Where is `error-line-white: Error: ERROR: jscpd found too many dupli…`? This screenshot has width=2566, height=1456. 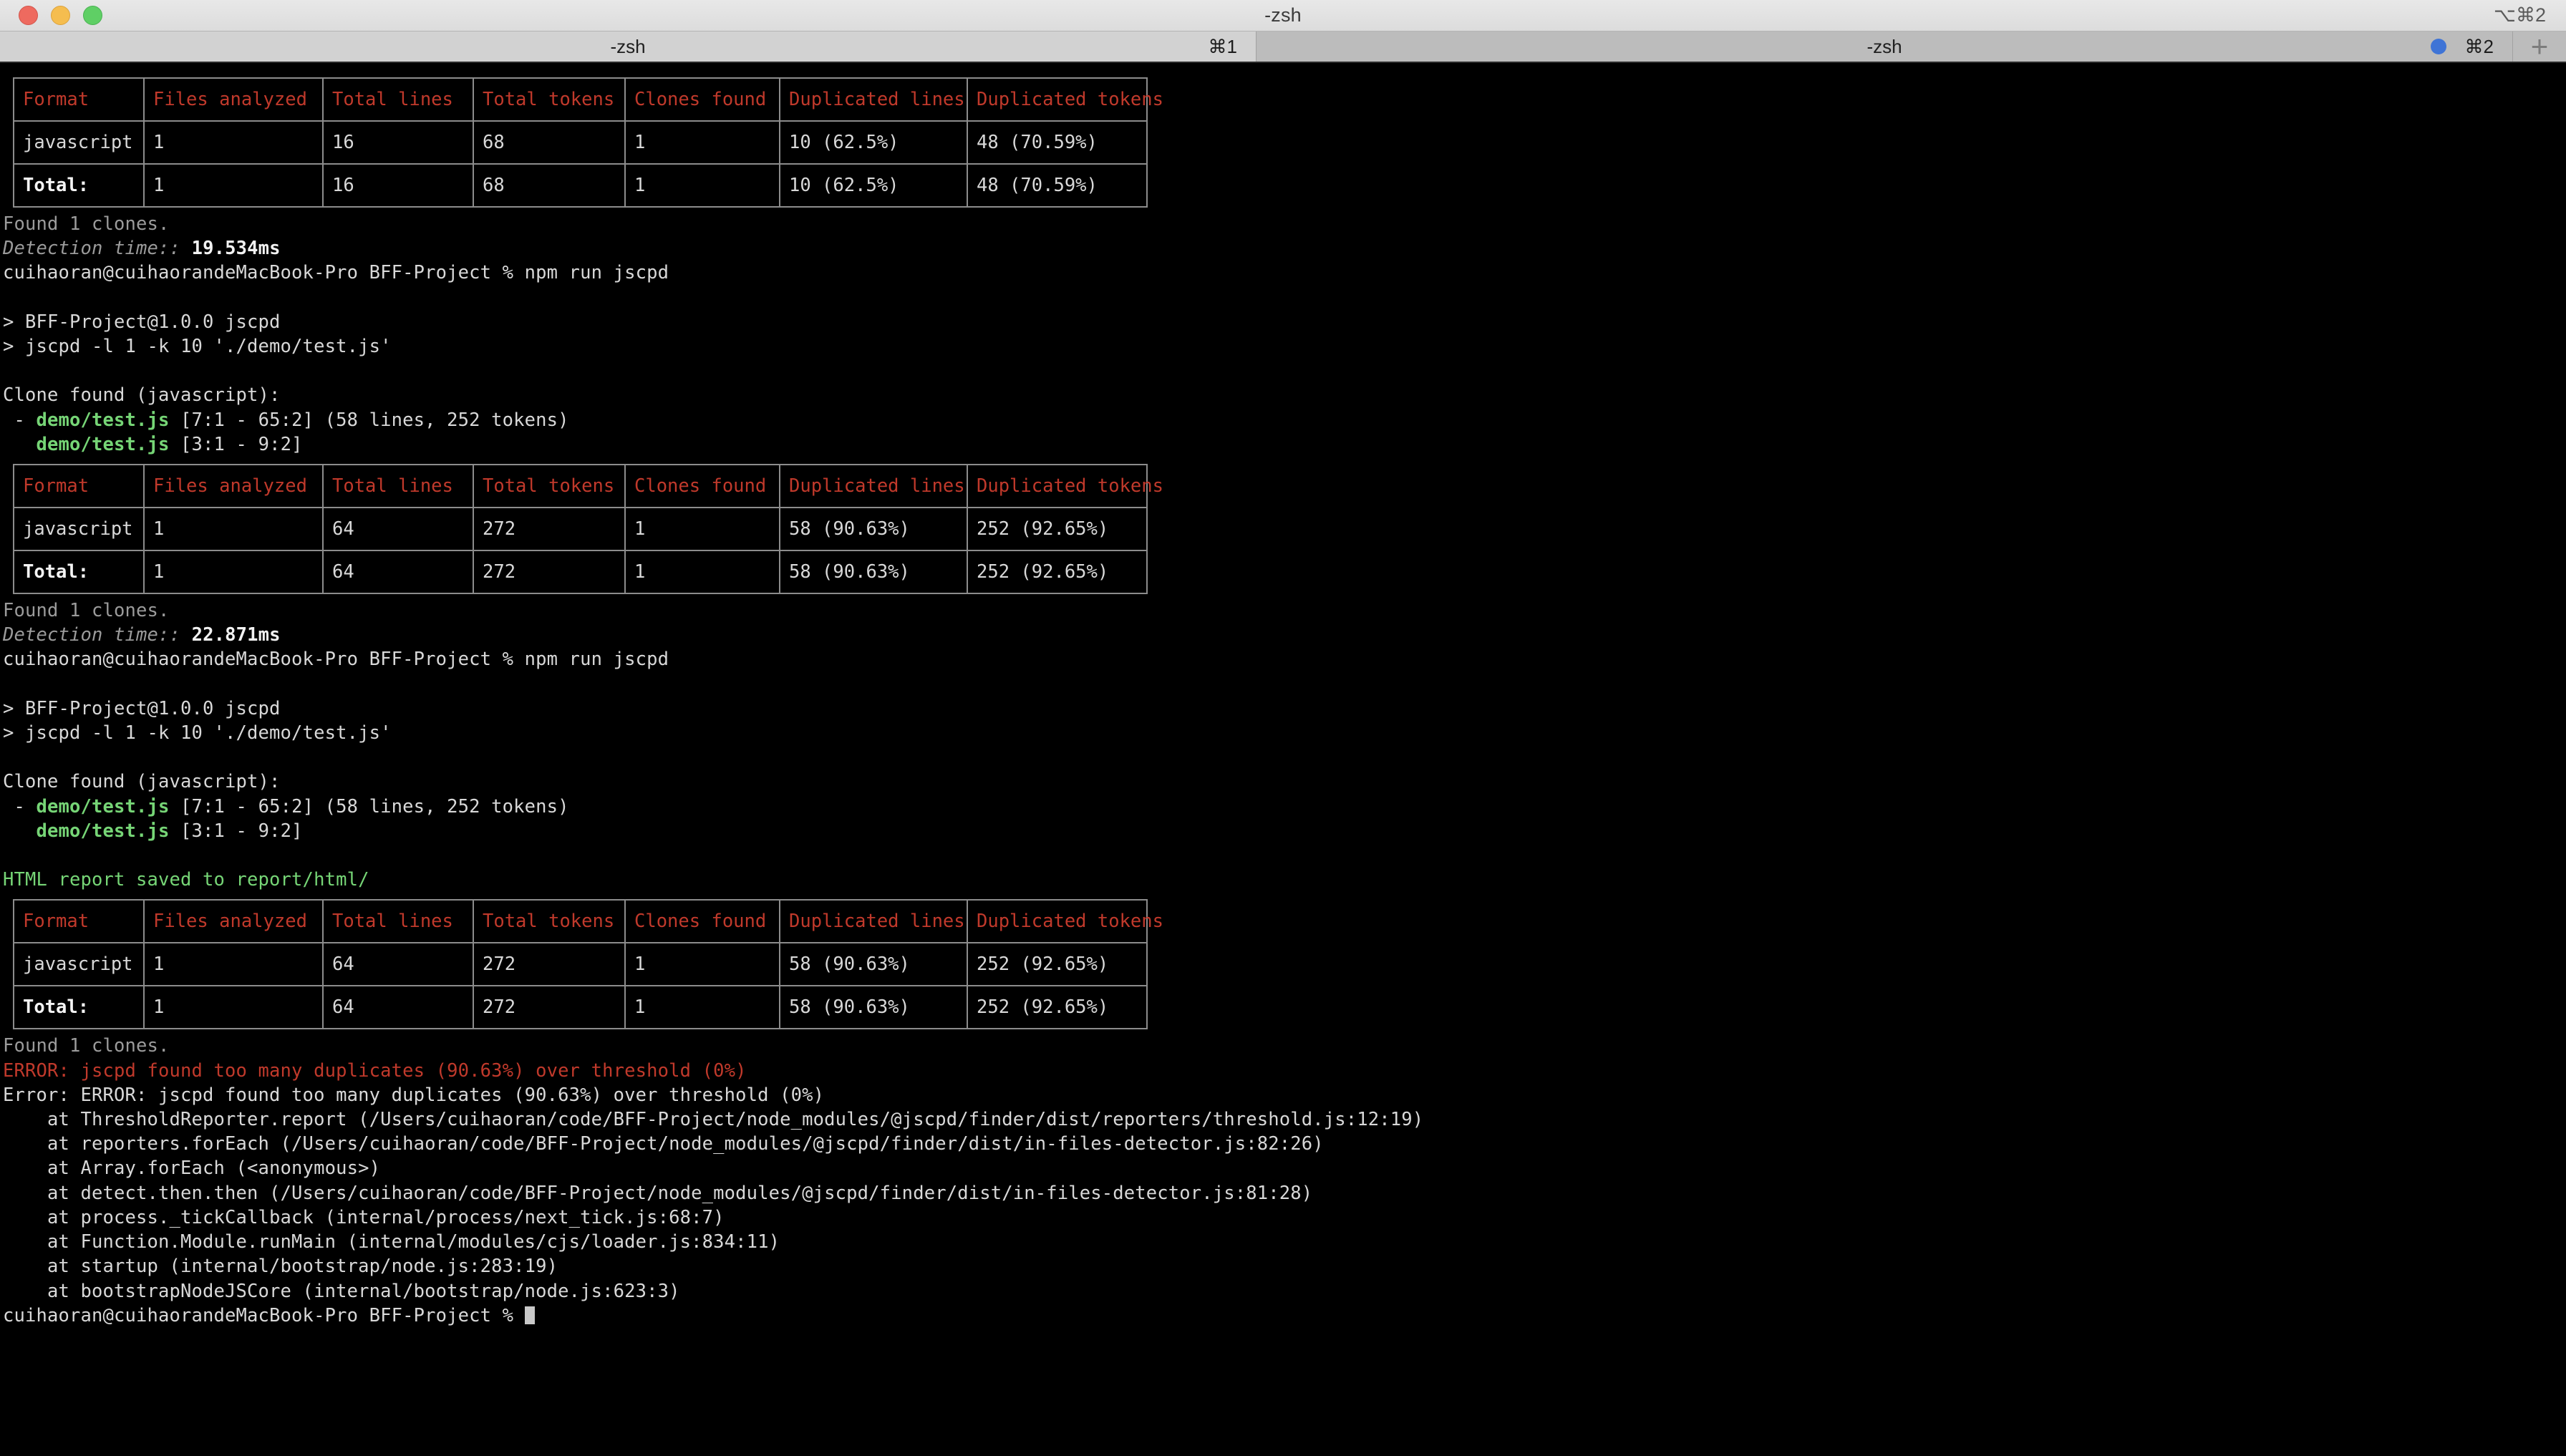
error-line-white: Error: ERROR: jscpd found too many dupli… is located at coordinates (414, 1095).